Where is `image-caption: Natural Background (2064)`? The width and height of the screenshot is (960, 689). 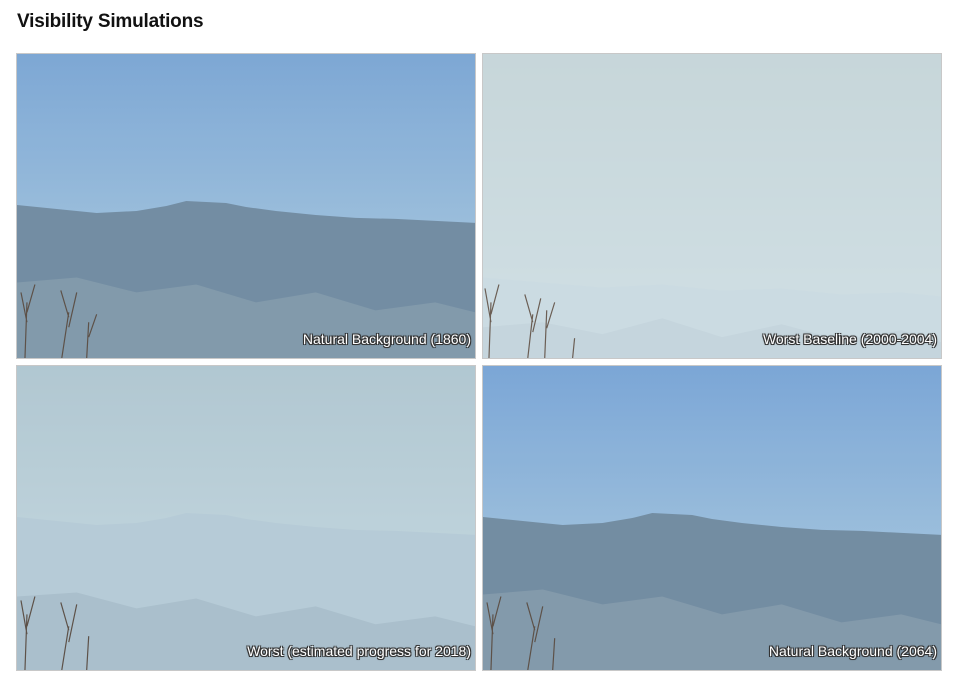 image-caption: Natural Background (2064) is located at coordinates (852, 651).